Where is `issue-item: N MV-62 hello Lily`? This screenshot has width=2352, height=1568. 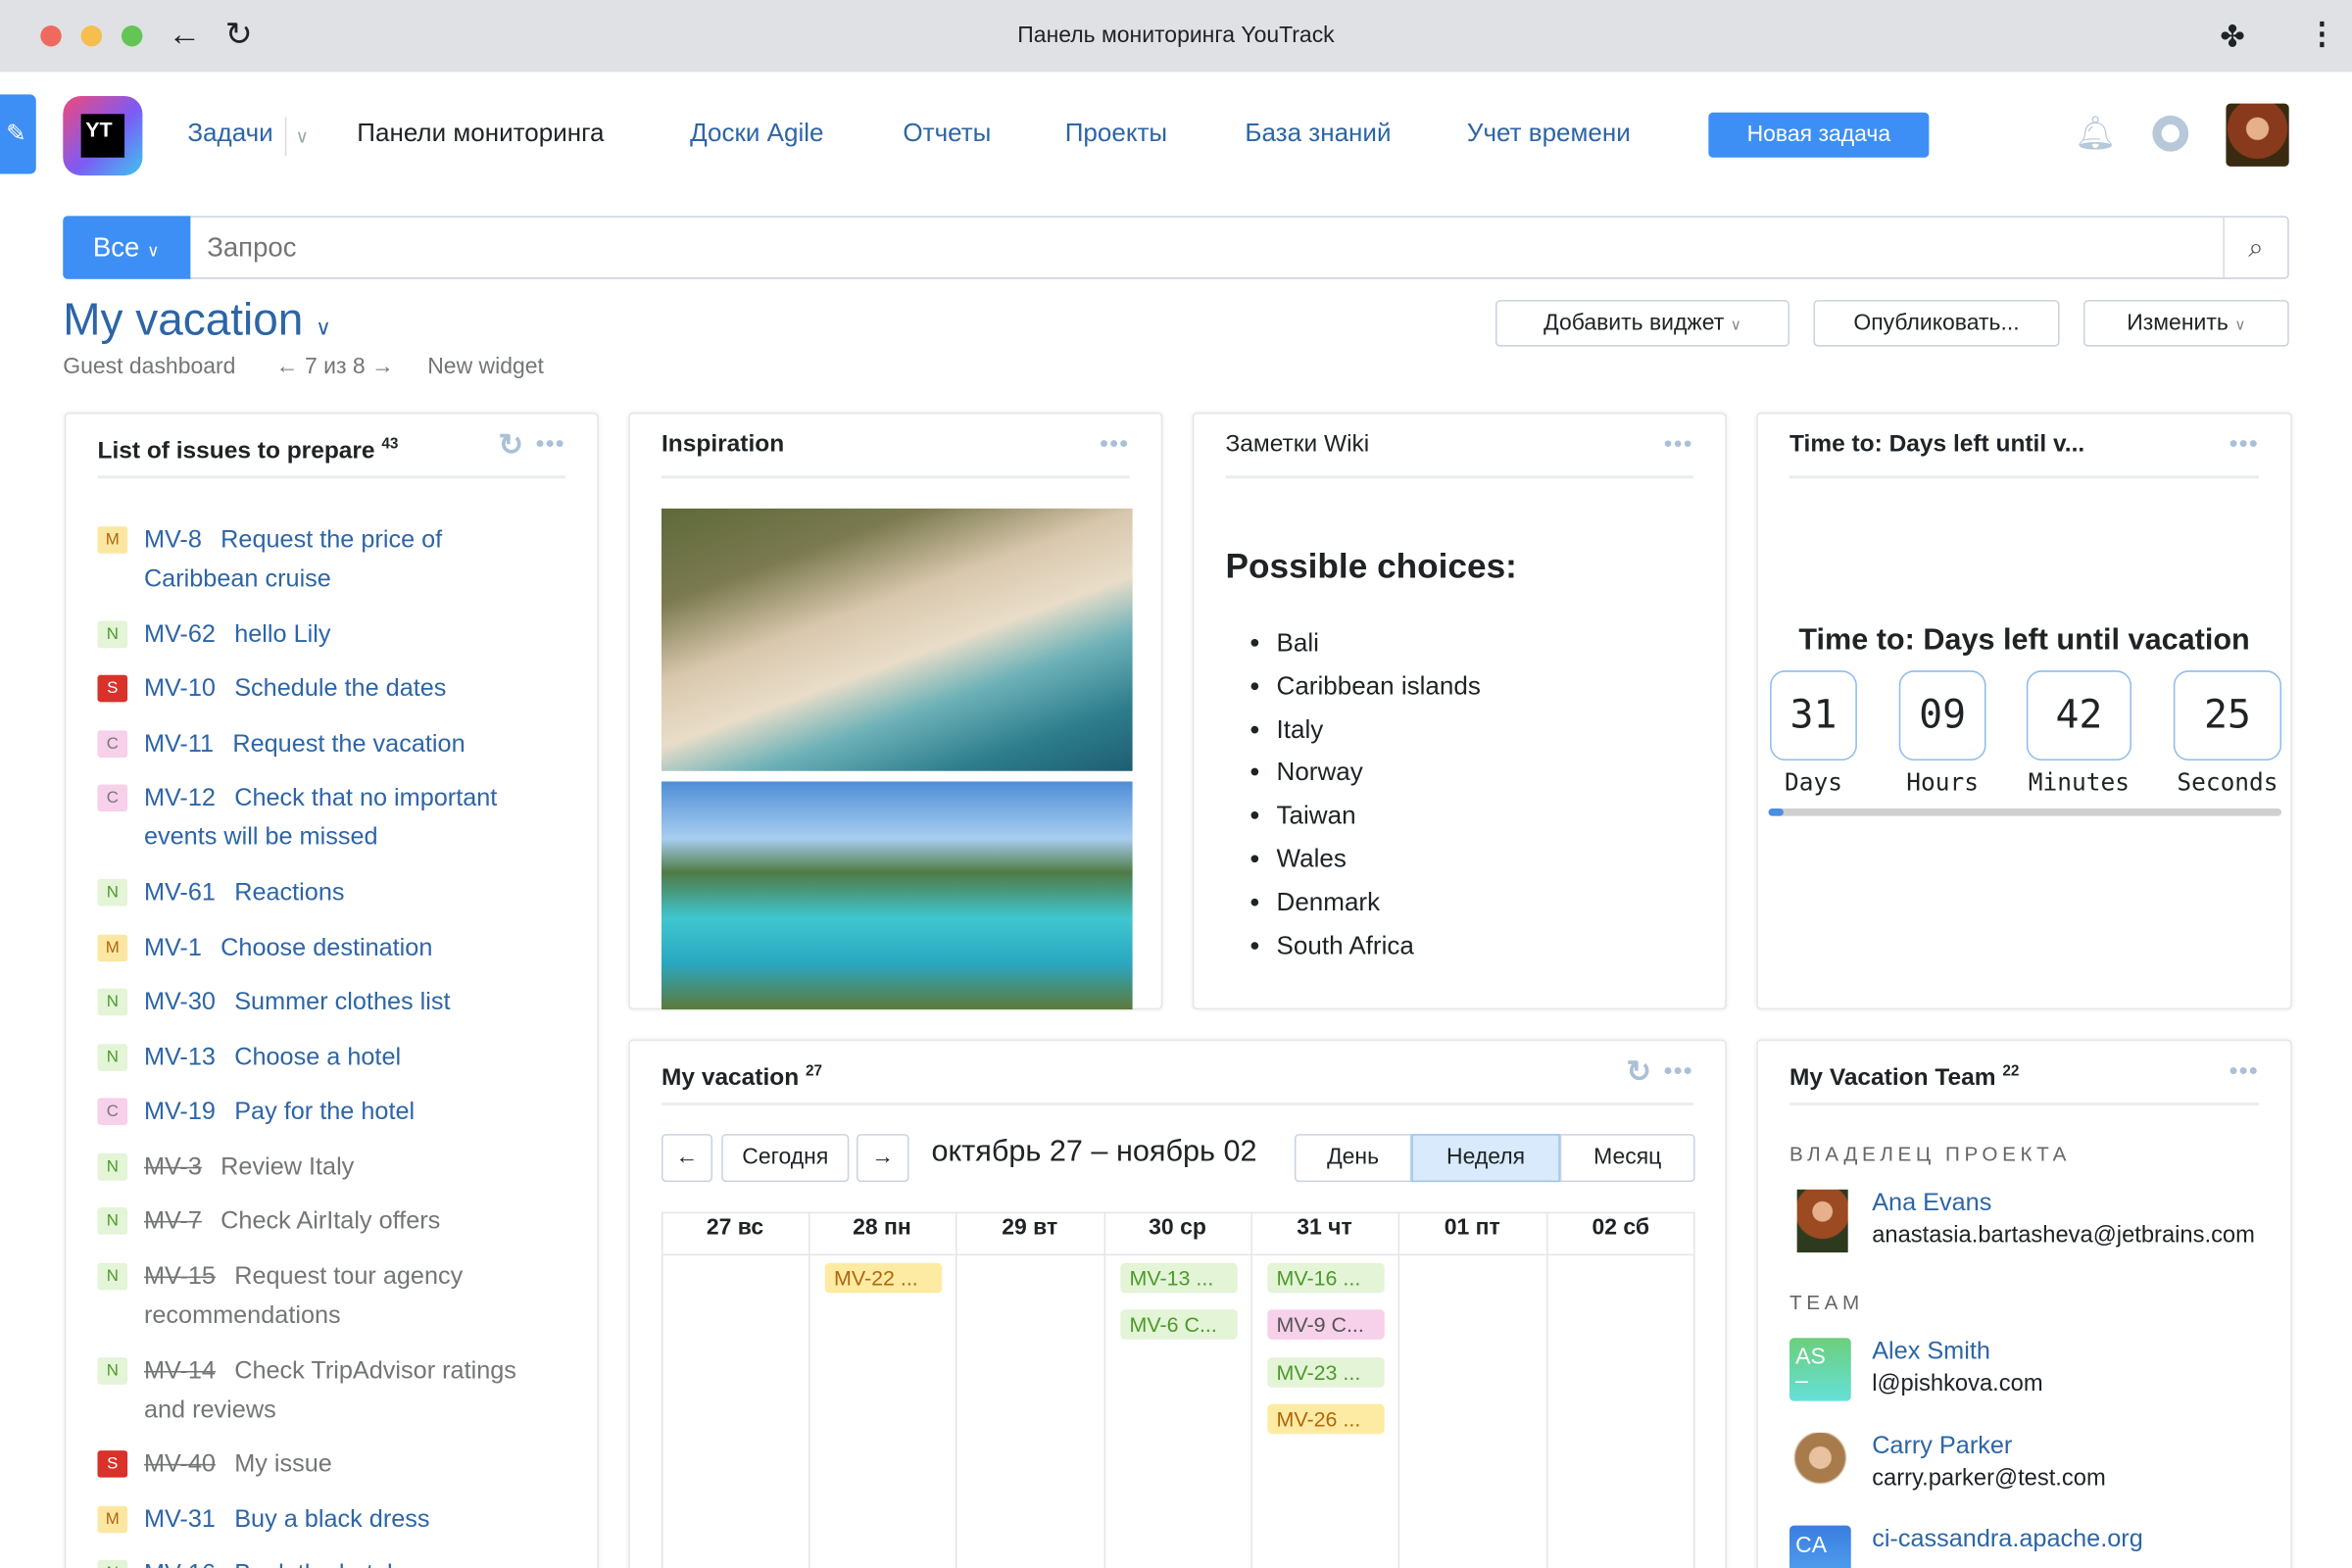 issue-item: N MV-62 hello Lily is located at coordinates (322, 635).